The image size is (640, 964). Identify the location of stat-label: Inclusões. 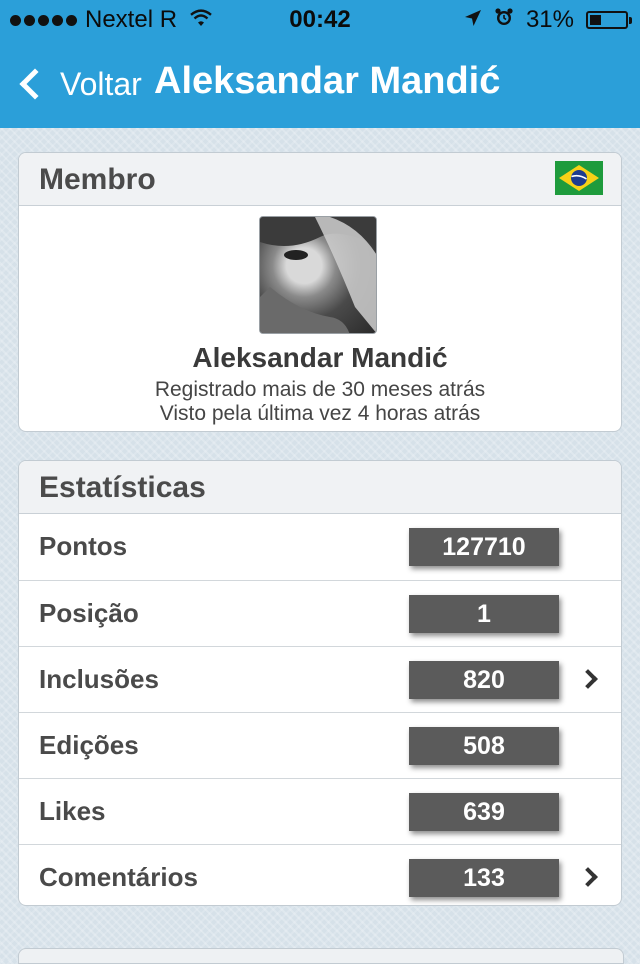
(99, 679).